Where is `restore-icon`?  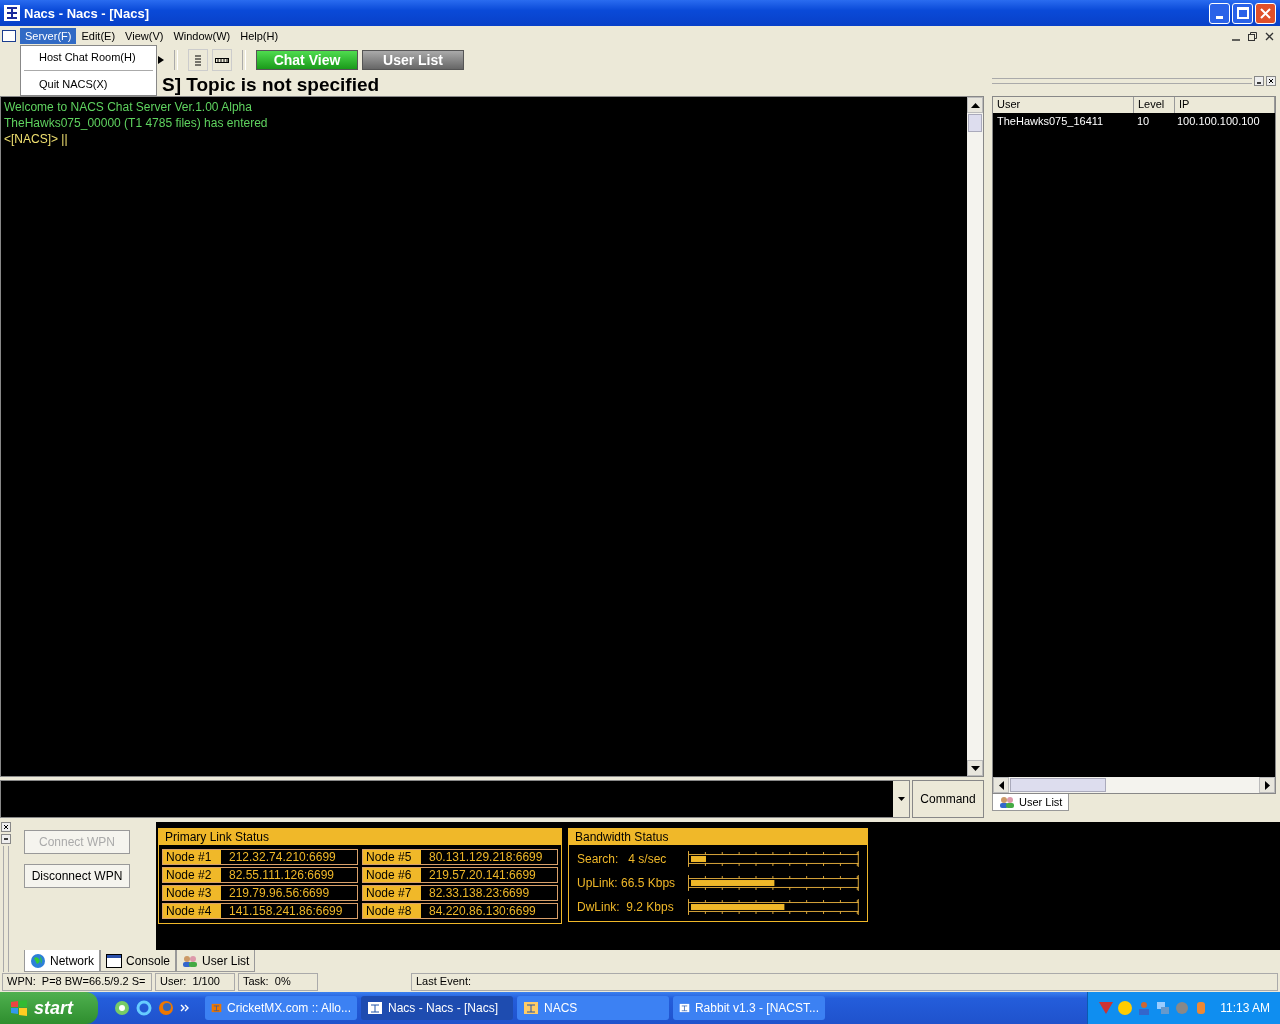 restore-icon is located at coordinates (1252, 36).